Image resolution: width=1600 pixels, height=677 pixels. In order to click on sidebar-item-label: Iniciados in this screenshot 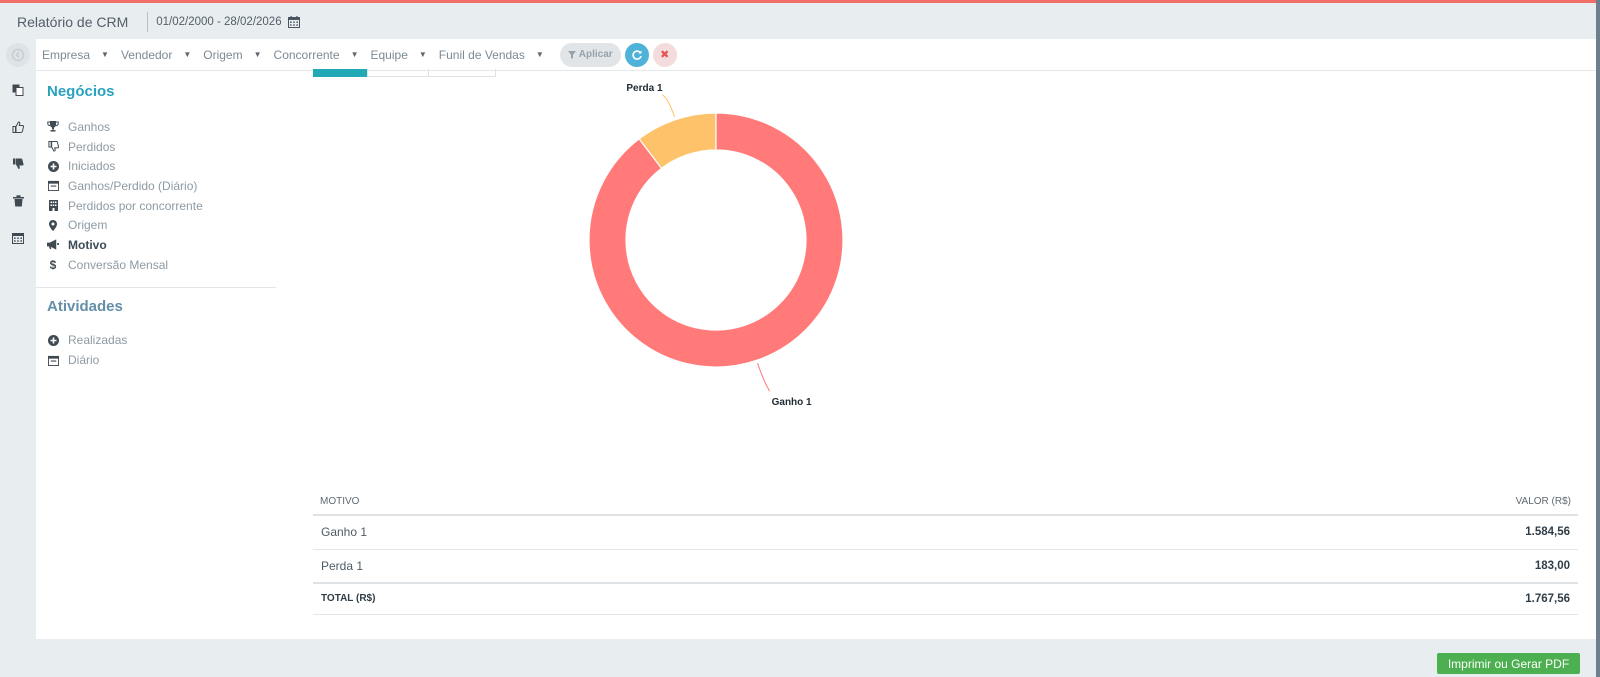, I will do `click(92, 166)`.